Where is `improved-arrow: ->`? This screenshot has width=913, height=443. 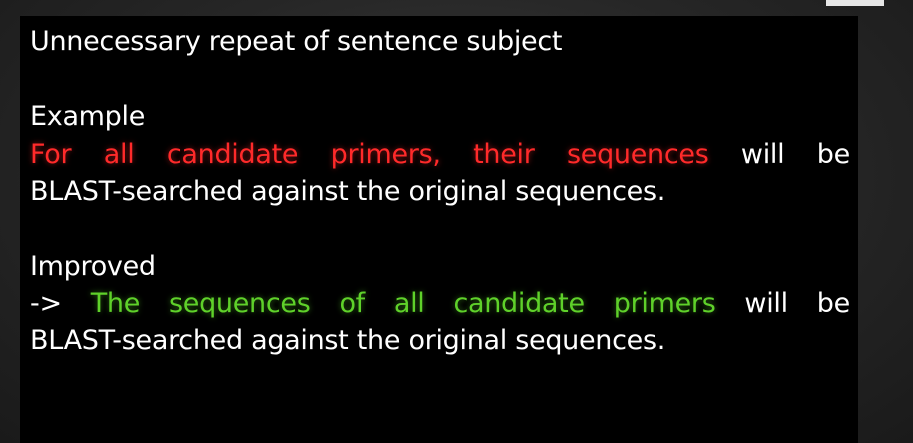
improved-arrow: -> is located at coordinates (46, 303).